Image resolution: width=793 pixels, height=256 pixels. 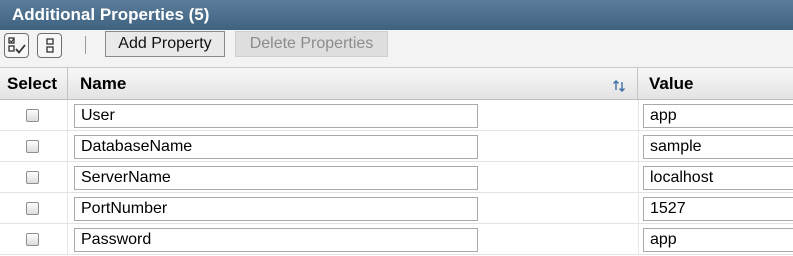 I want to click on table-header: Select Name Value, so click(x=396, y=84).